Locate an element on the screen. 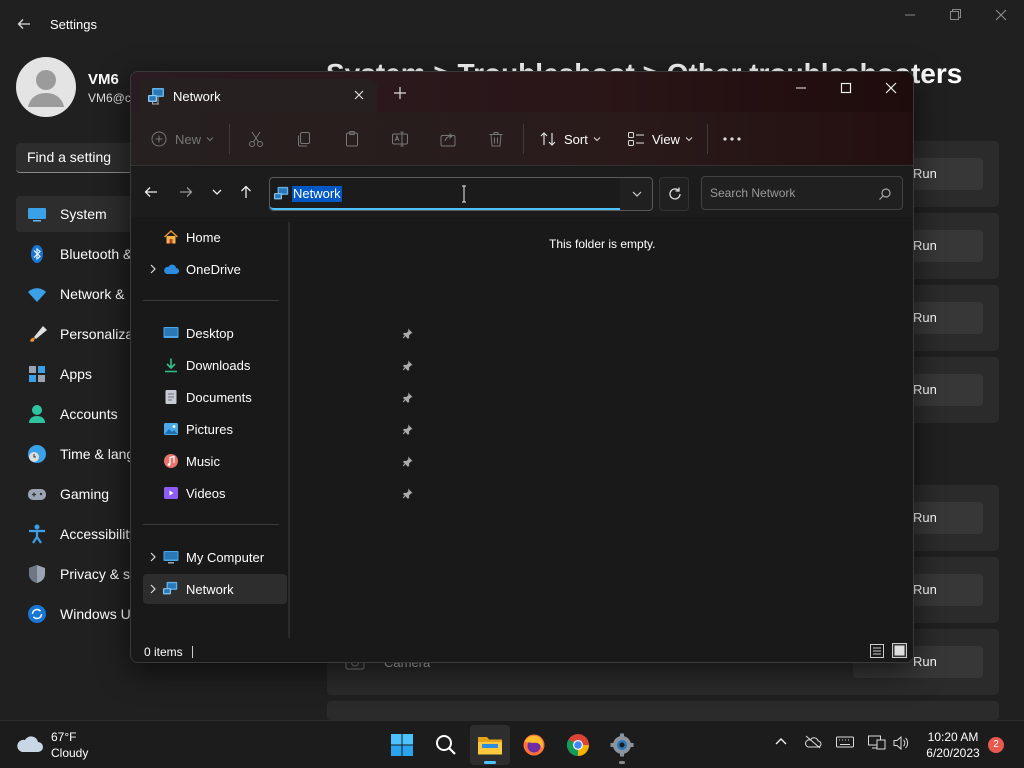 This screenshot has width=1024, height=768. copy-icon is located at coordinates (304, 139).